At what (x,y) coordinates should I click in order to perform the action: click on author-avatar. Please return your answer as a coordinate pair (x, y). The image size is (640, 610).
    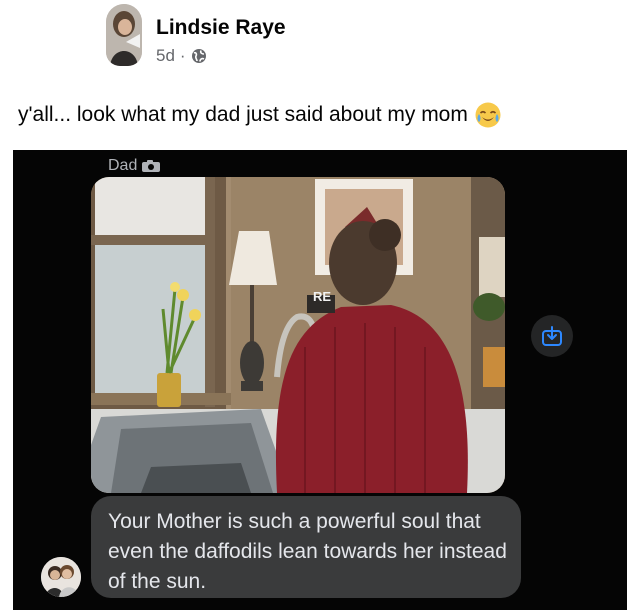
    Looking at the image, I should click on (124, 35).